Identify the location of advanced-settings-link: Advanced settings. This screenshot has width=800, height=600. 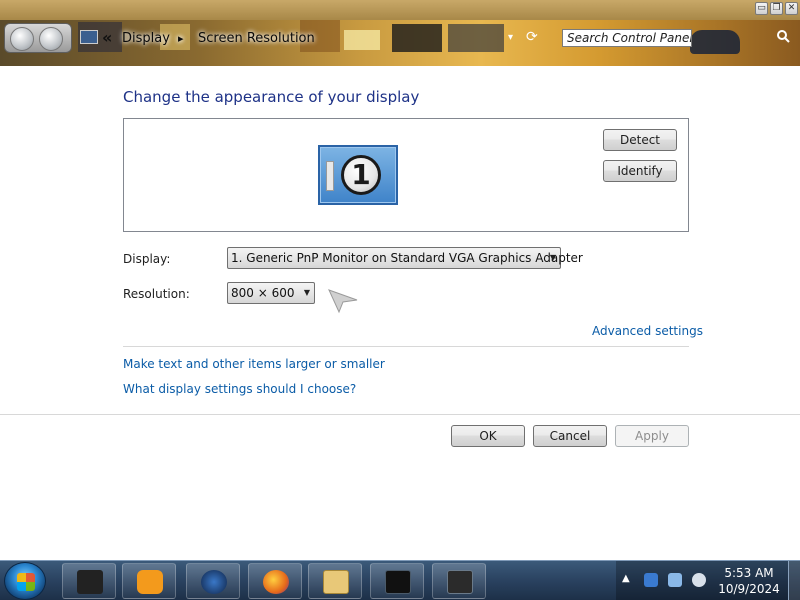
(647, 331).